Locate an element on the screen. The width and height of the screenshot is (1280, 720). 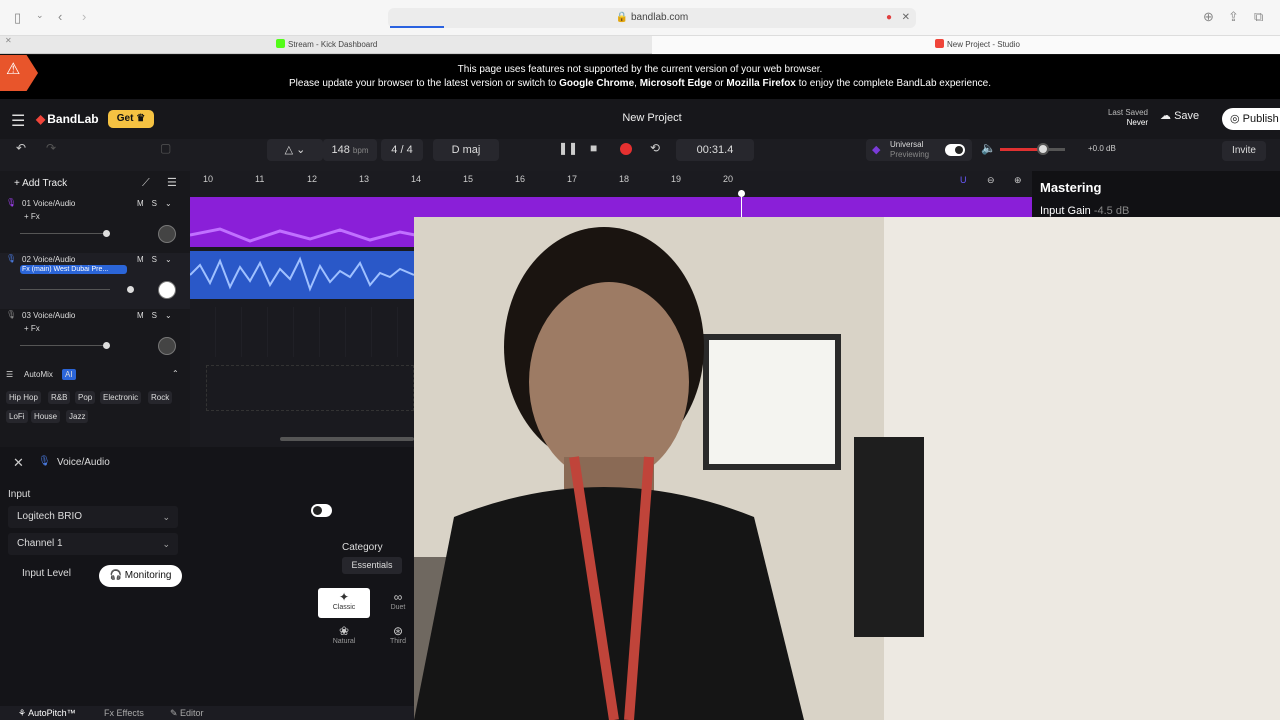
metronome-button: △ ⌄ is located at coordinates (295, 150).